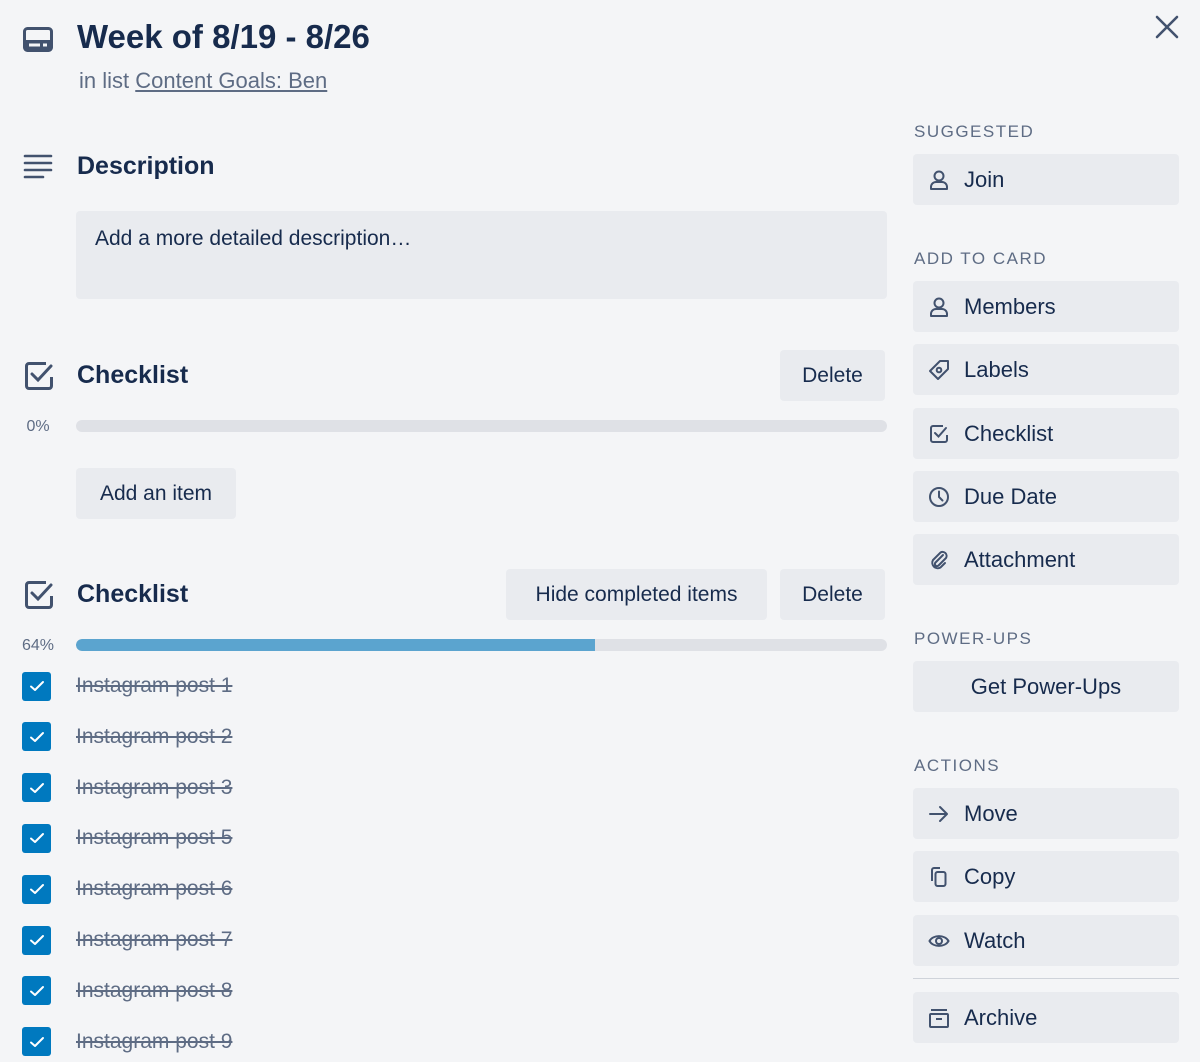  I want to click on checklist-button: Checklist, so click(1046, 433).